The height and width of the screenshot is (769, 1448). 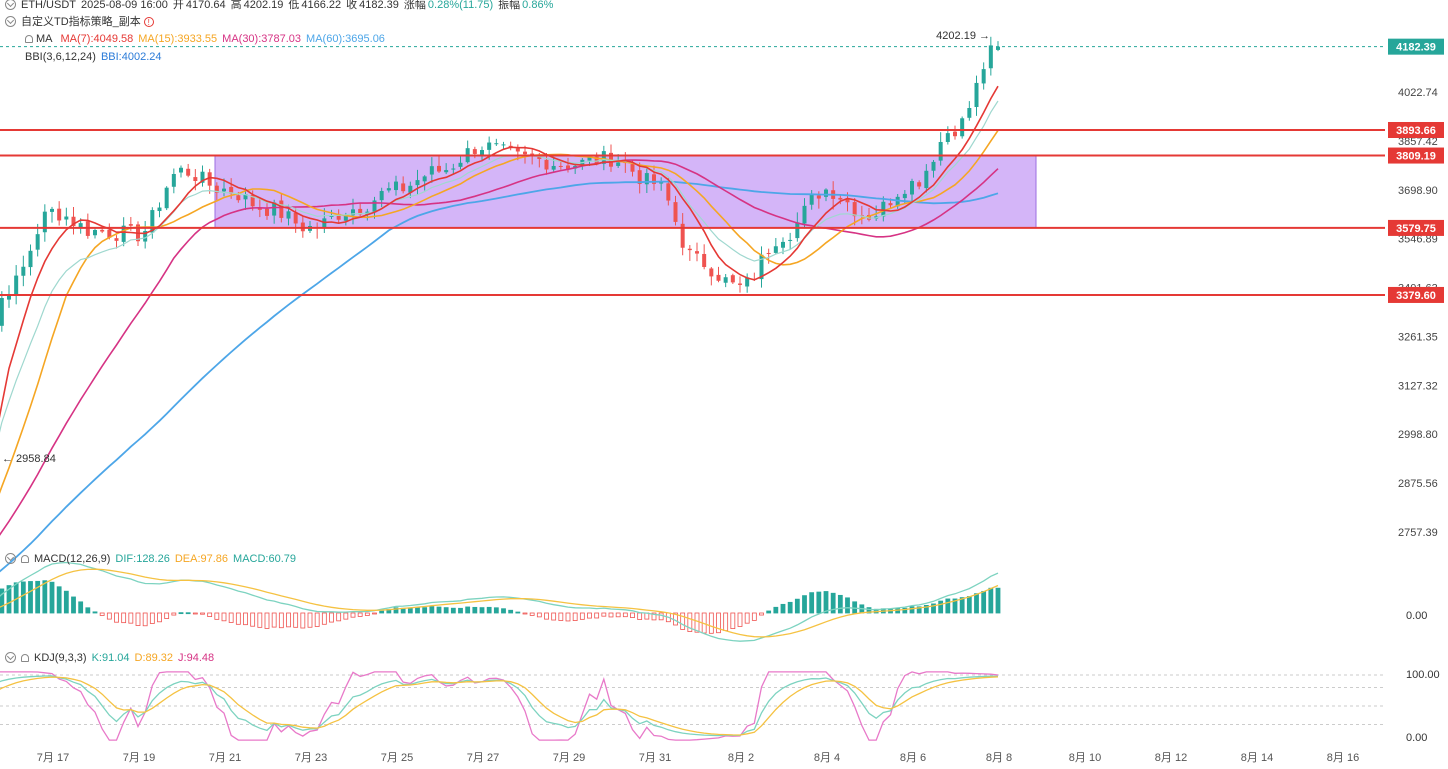 I want to click on strategy-row: 自定义TD指标策略_副本!, so click(x=79, y=22).